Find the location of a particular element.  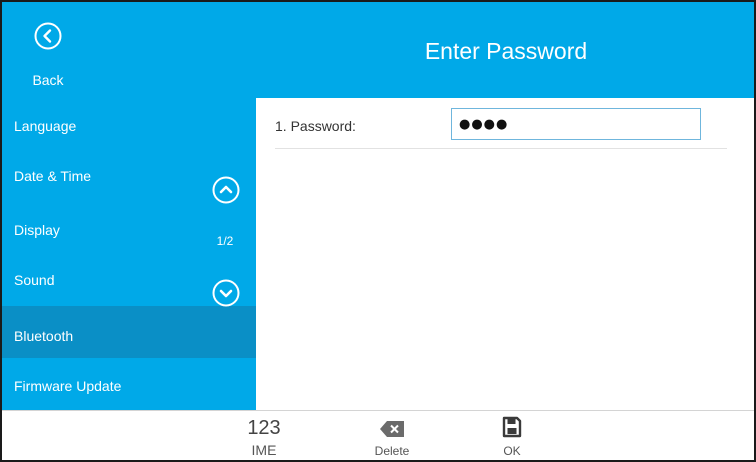

sidebar-item-label: Sound is located at coordinates (34, 280).